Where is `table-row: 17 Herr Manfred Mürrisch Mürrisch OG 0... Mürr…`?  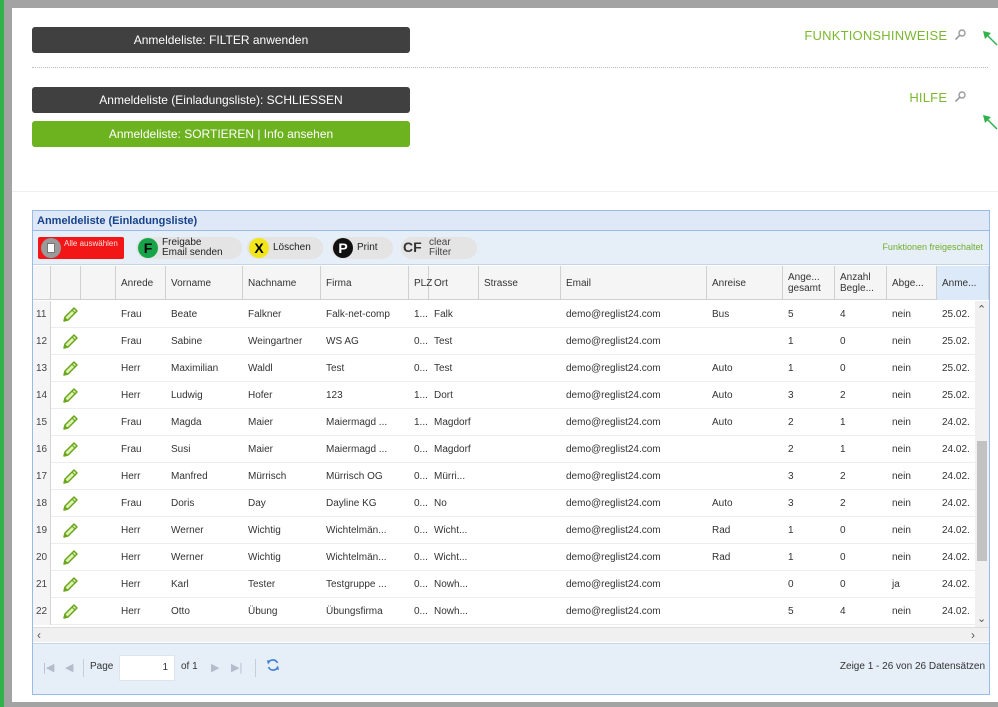
table-row: 17 Herr Manfred Mürrisch Mürrisch OG 0... Mürr… is located at coordinates (504, 476).